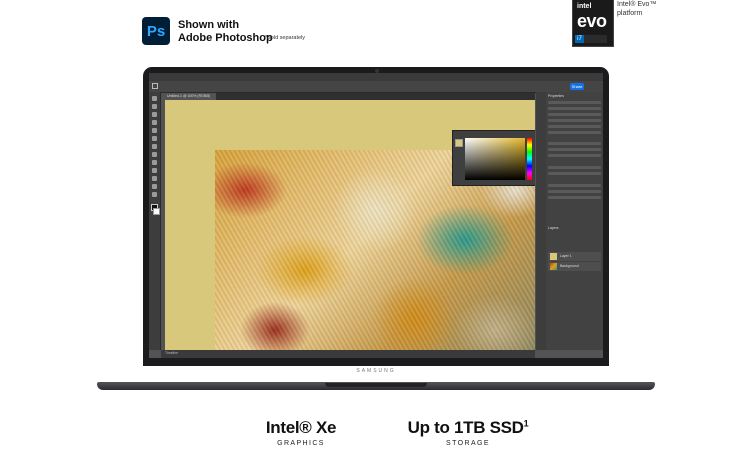 Image resolution: width=752 pixels, height=450 pixels. What do you see at coordinates (225, 38) in the screenshot?
I see `app-name-label: Adobe Photoshop` at bounding box center [225, 38].